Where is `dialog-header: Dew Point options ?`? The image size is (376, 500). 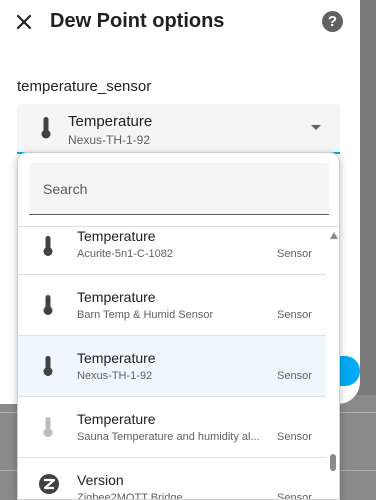 dialog-header: Dew Point options ? is located at coordinates (180, 23).